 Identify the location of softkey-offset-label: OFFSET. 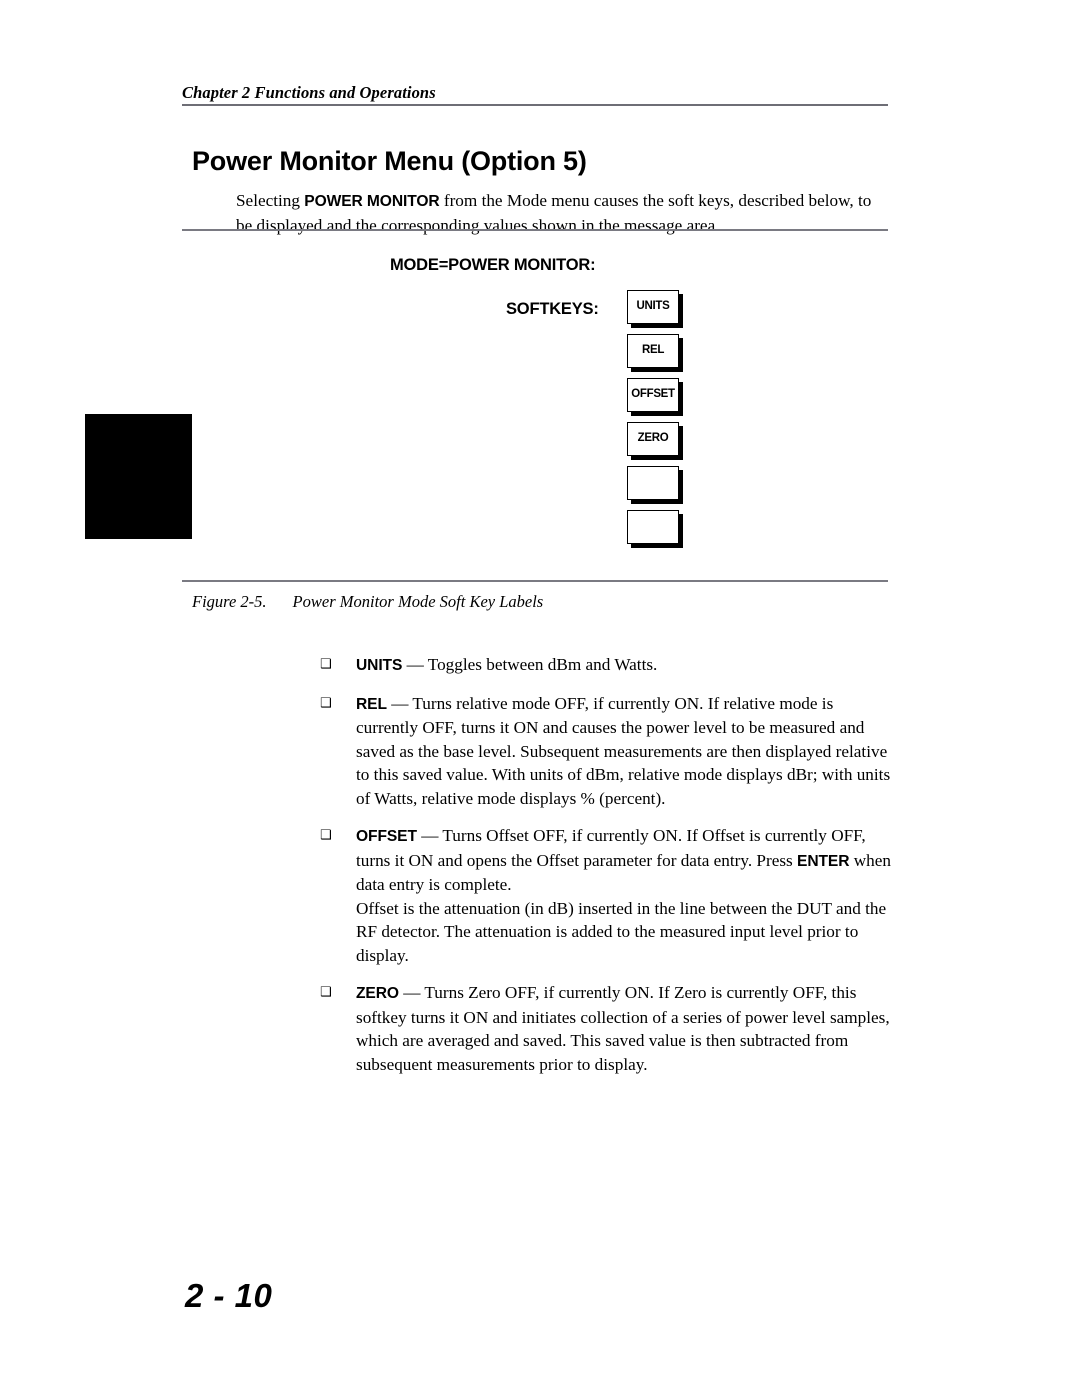
(653, 394).